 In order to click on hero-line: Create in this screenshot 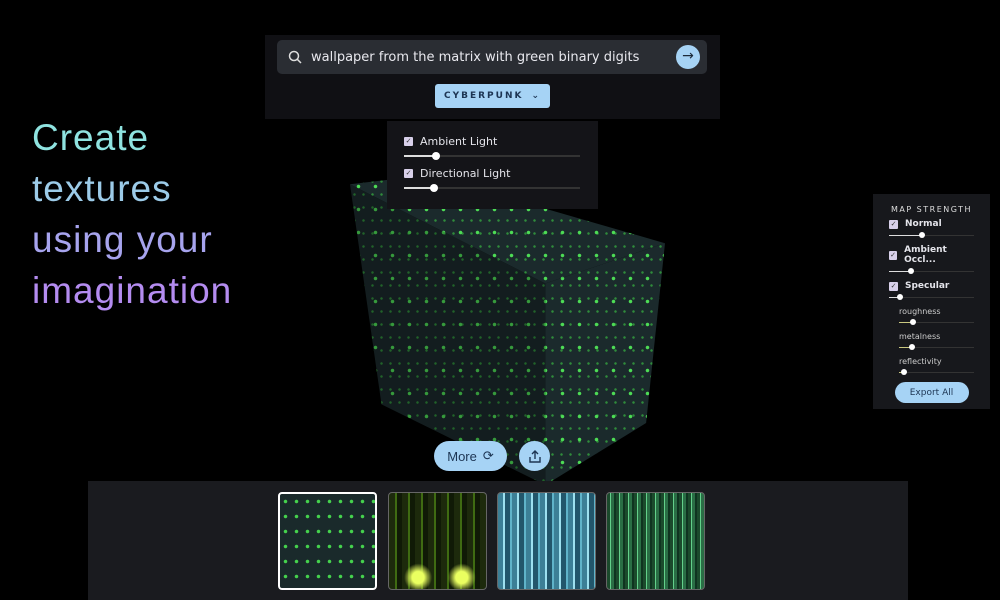, I will do `click(91, 137)`.